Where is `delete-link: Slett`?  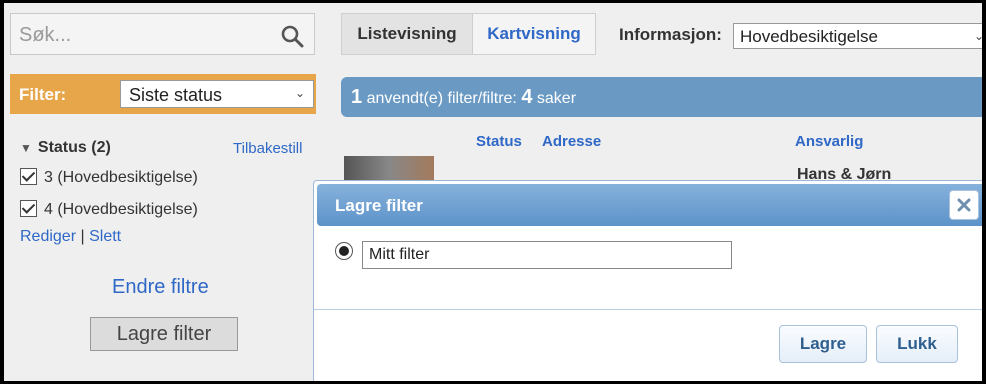 delete-link: Slett is located at coordinates (105, 236).